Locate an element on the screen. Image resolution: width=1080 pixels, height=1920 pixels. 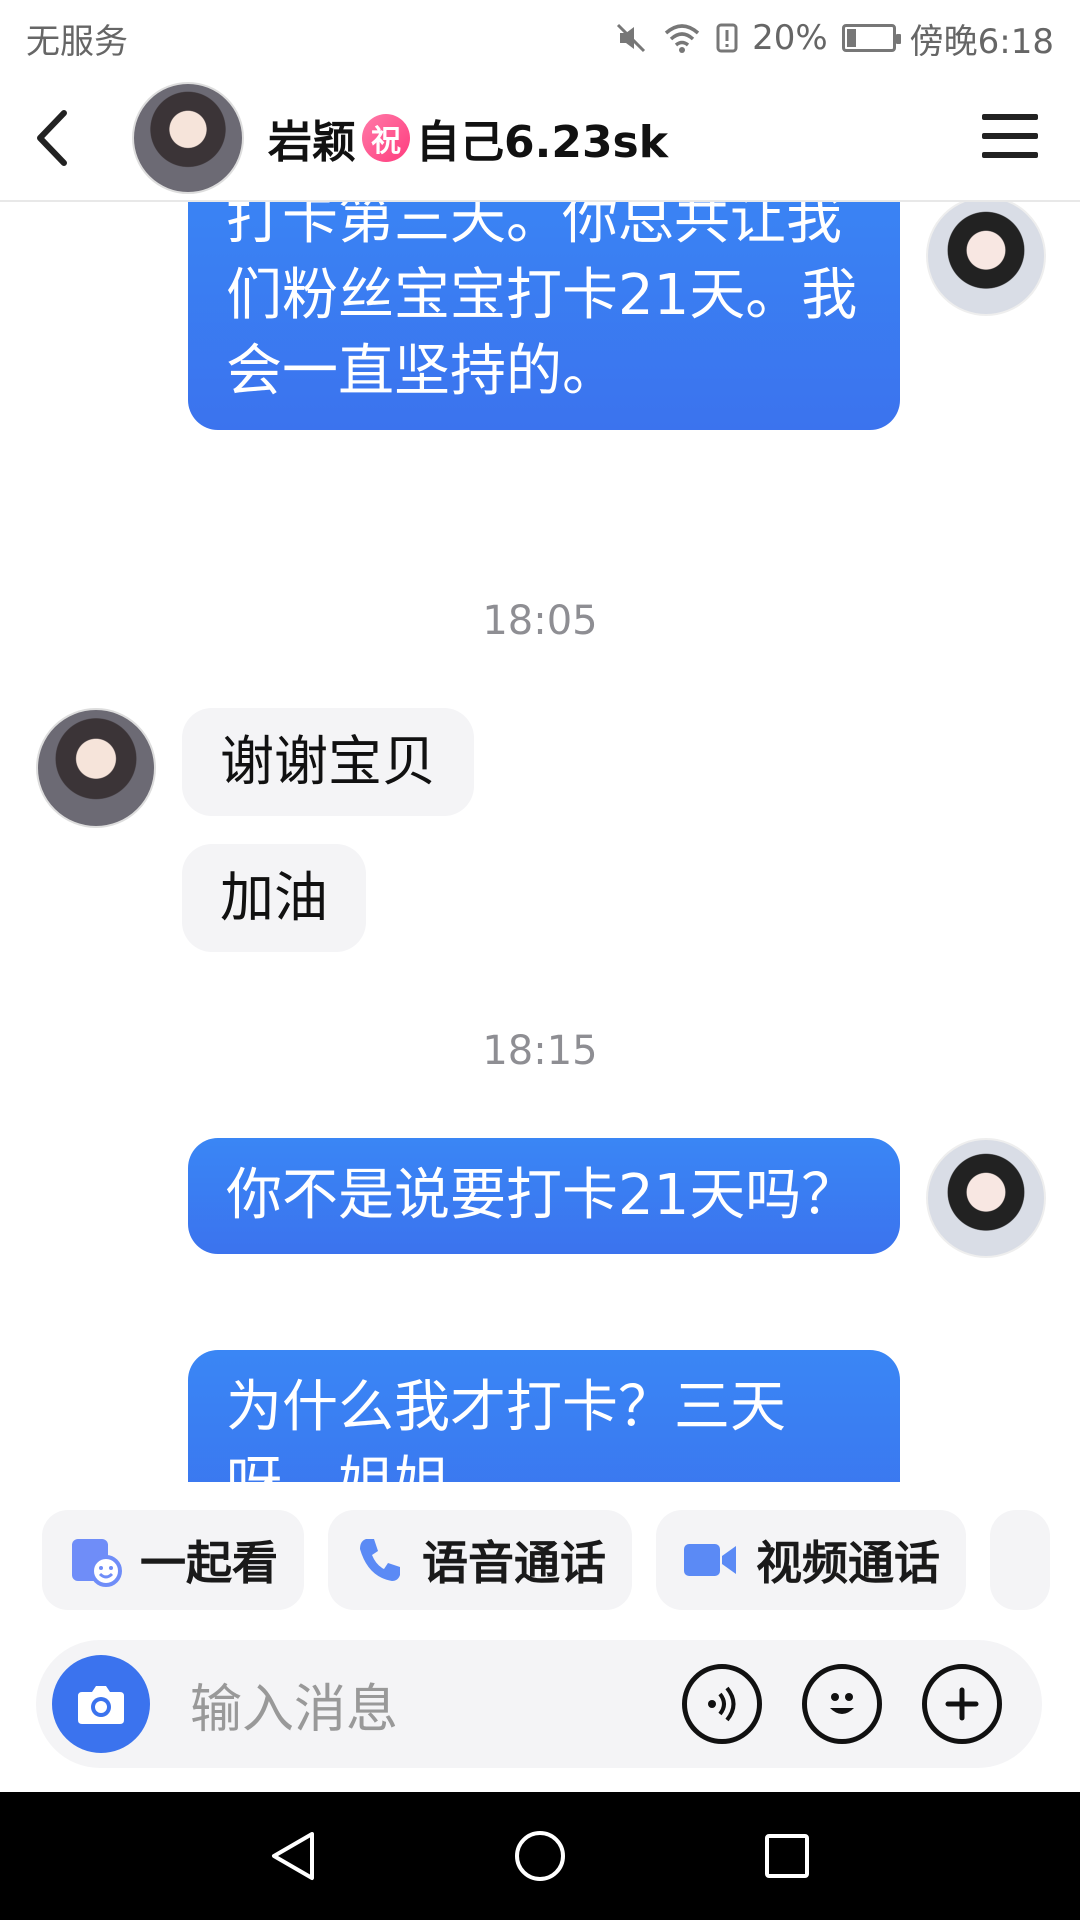
nav-home-icon is located at coordinates (540, 1856).